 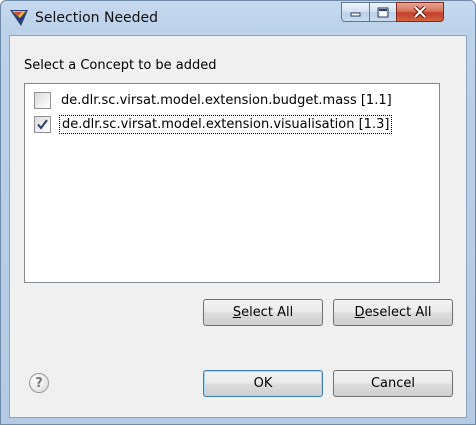 What do you see at coordinates (267, 312) in the screenshot?
I see `select-all-label: elect All` at bounding box center [267, 312].